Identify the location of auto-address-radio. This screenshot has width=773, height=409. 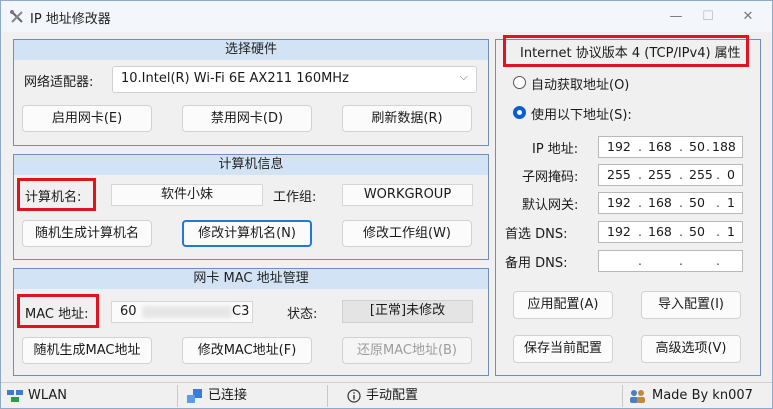
(519, 82).